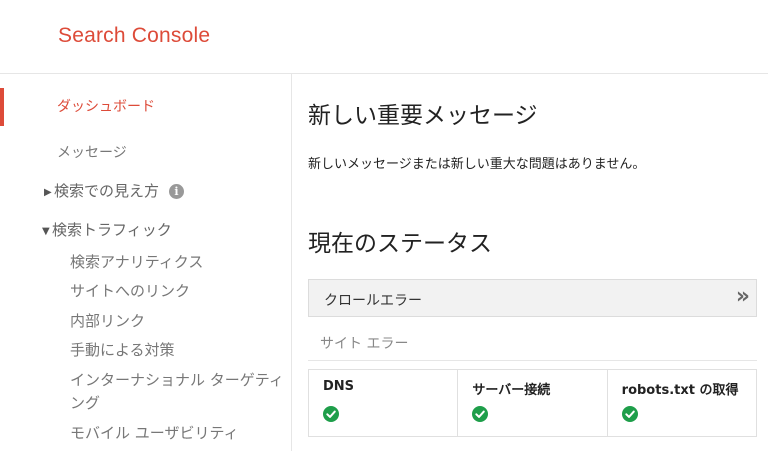 The image size is (768, 451). Describe the element at coordinates (46, 231) in the screenshot. I see `triangle-down-icon: ▼` at that location.